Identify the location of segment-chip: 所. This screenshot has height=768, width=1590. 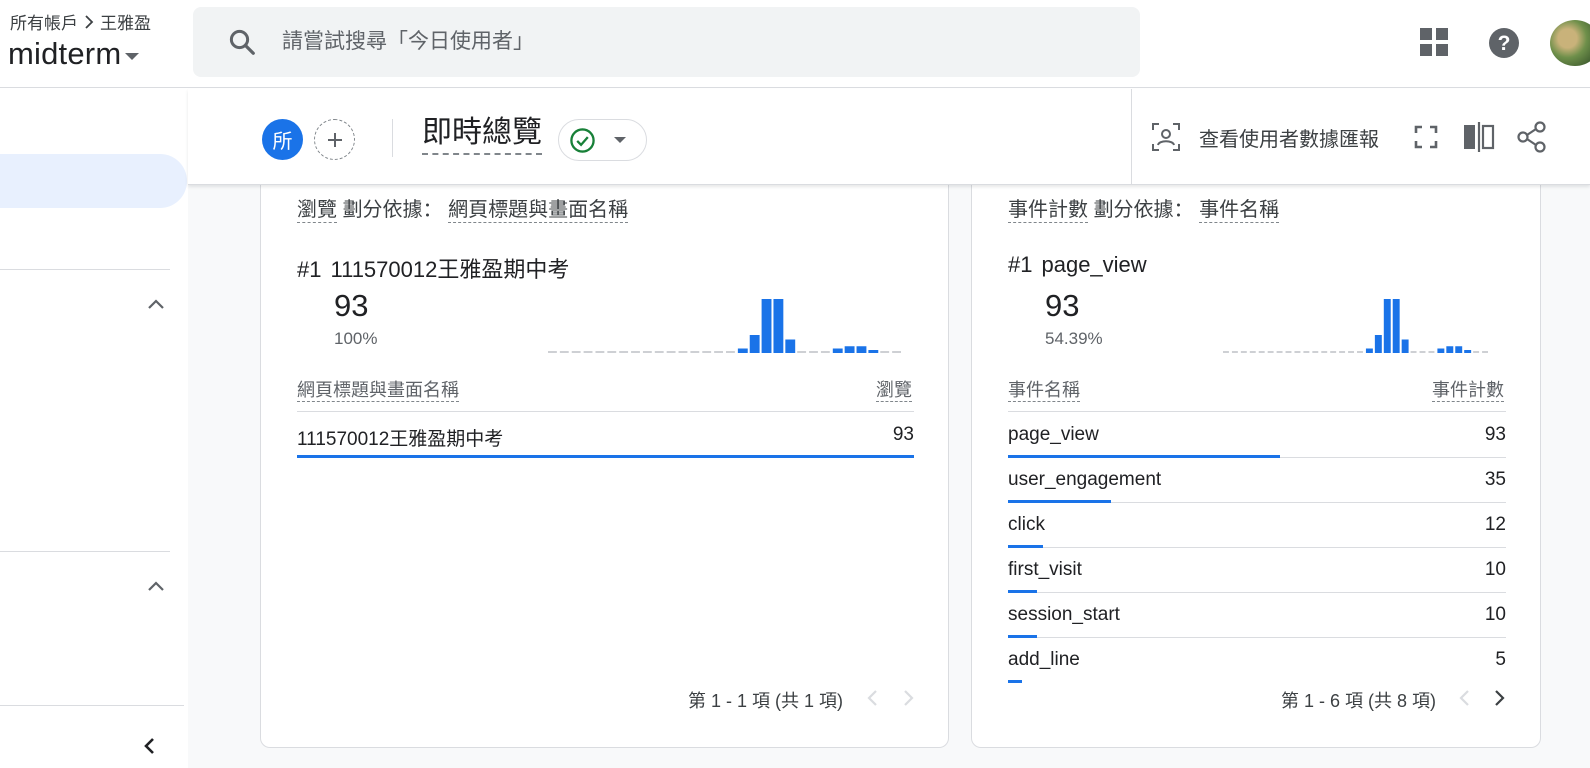
(282, 139).